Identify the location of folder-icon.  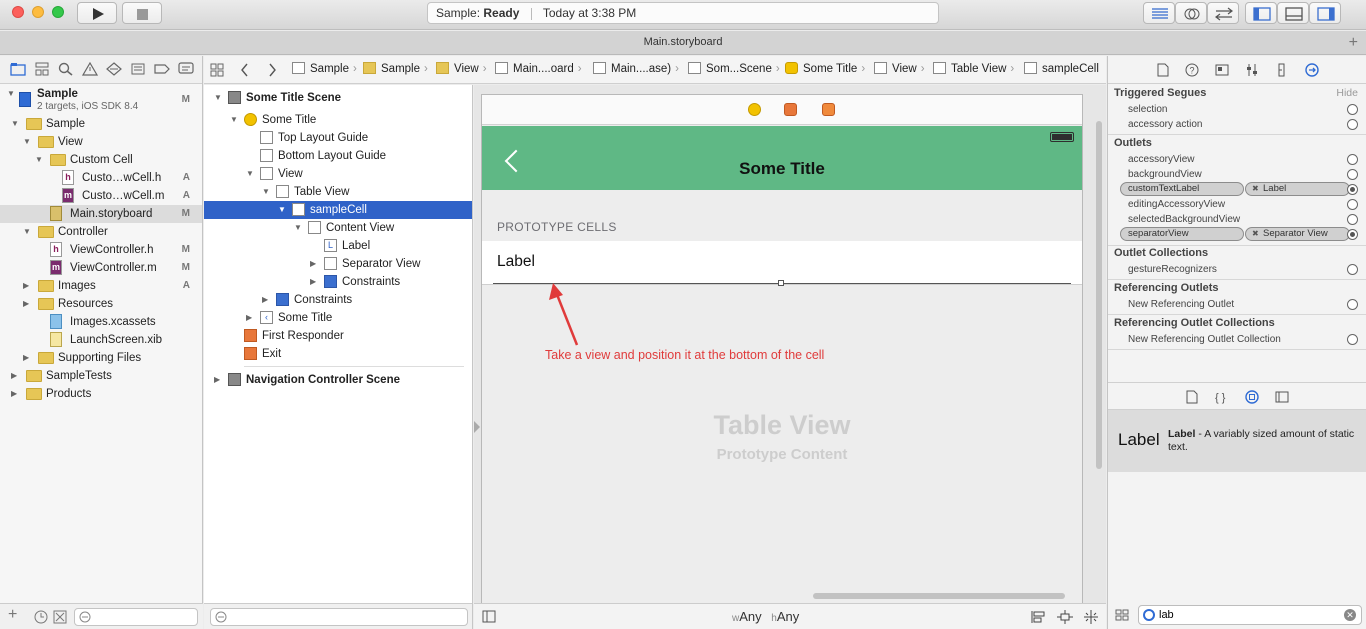
(18, 69).